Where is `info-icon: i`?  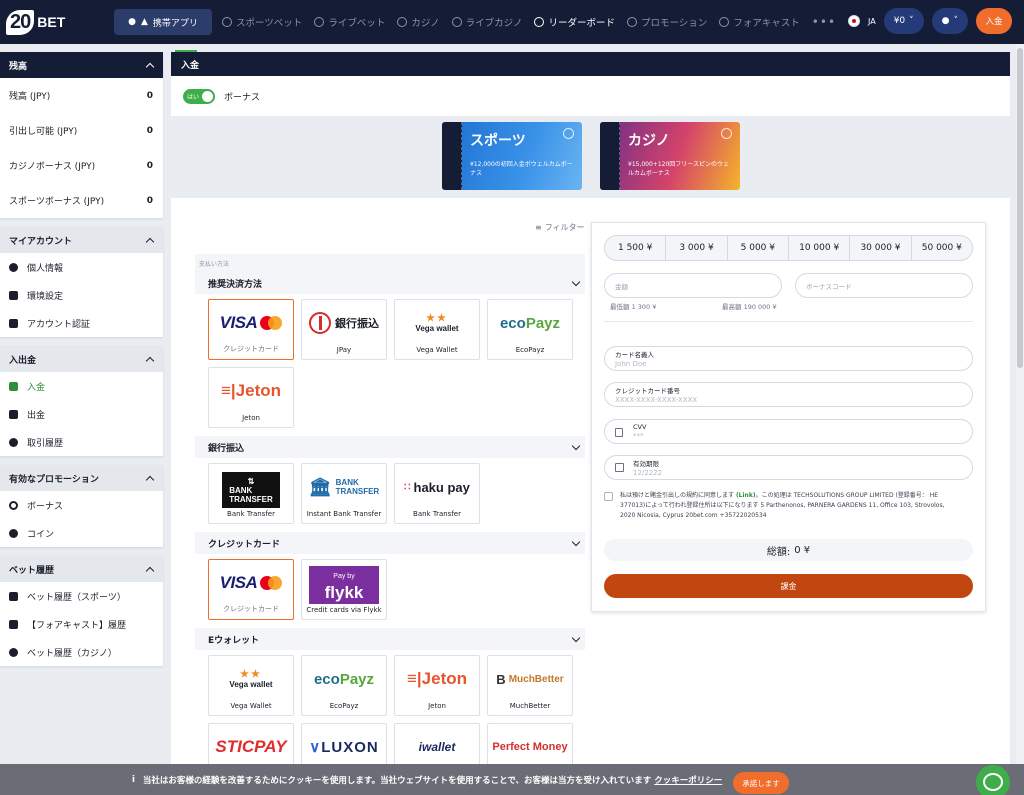
info-icon: i is located at coordinates (133, 779).